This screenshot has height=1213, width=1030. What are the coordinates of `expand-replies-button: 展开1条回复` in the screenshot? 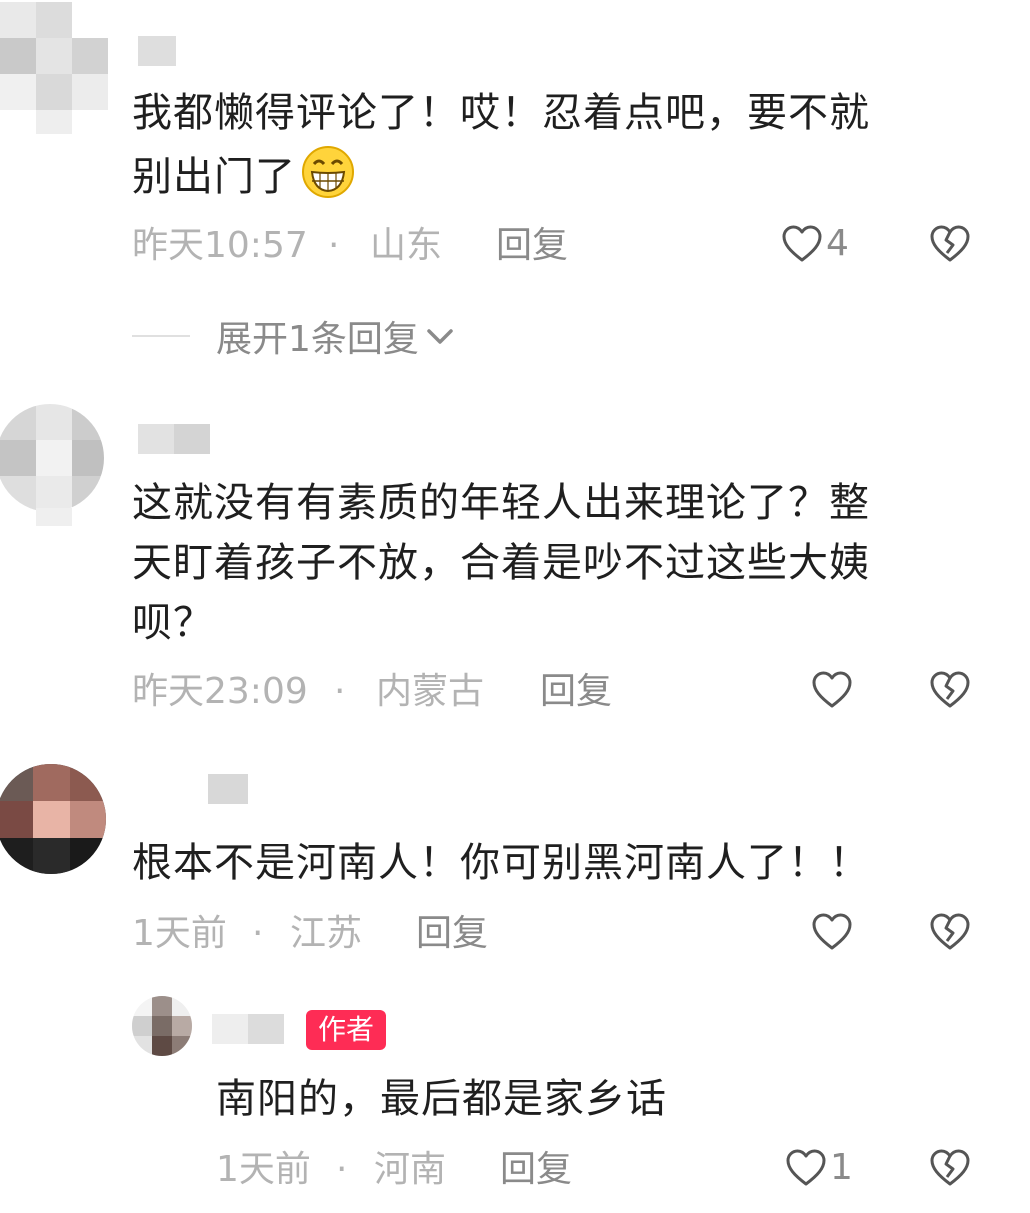 It's located at (294, 336).